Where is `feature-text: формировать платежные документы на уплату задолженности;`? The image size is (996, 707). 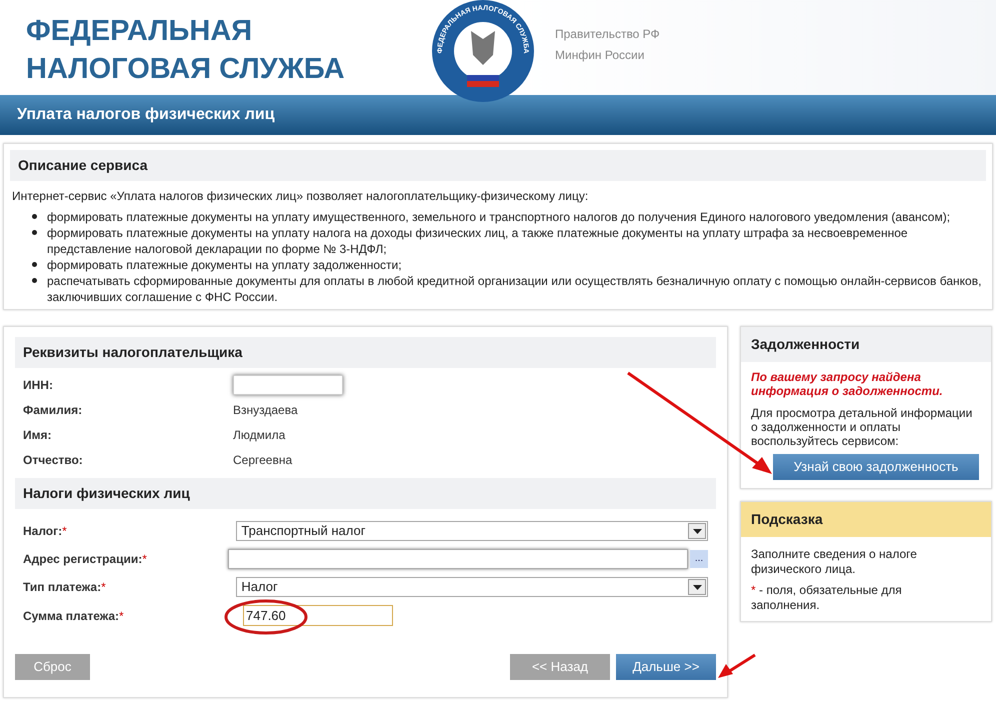 feature-text: формировать платежные документы на уплату задолженности; is located at coordinates (224, 265).